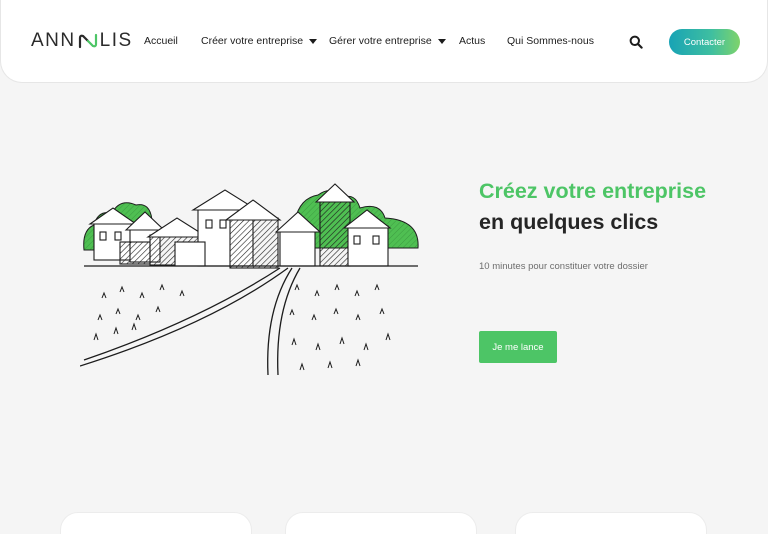 Image resolution: width=768 pixels, height=534 pixels. Describe the element at coordinates (569, 222) in the screenshot. I see `hero-title-line2: en quelques clics` at that location.